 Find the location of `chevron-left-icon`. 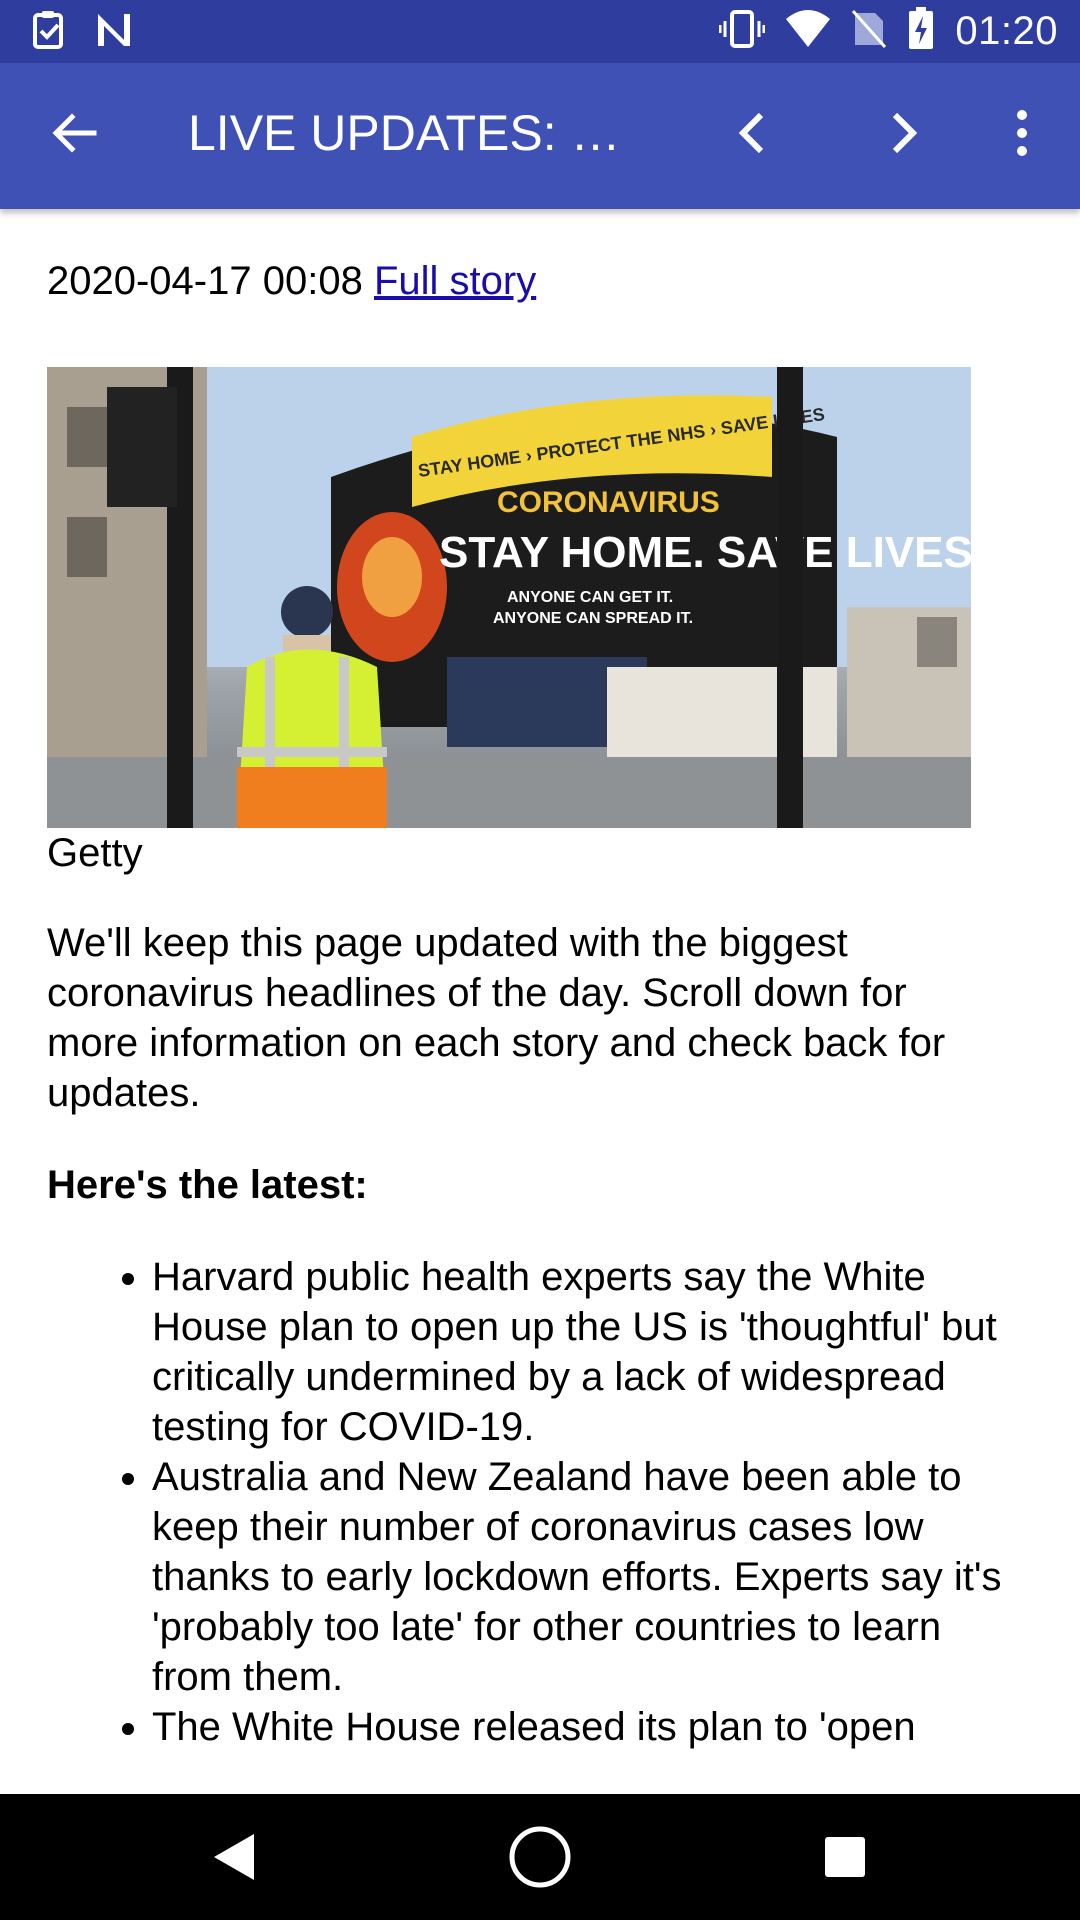

chevron-left-icon is located at coordinates (753, 133).